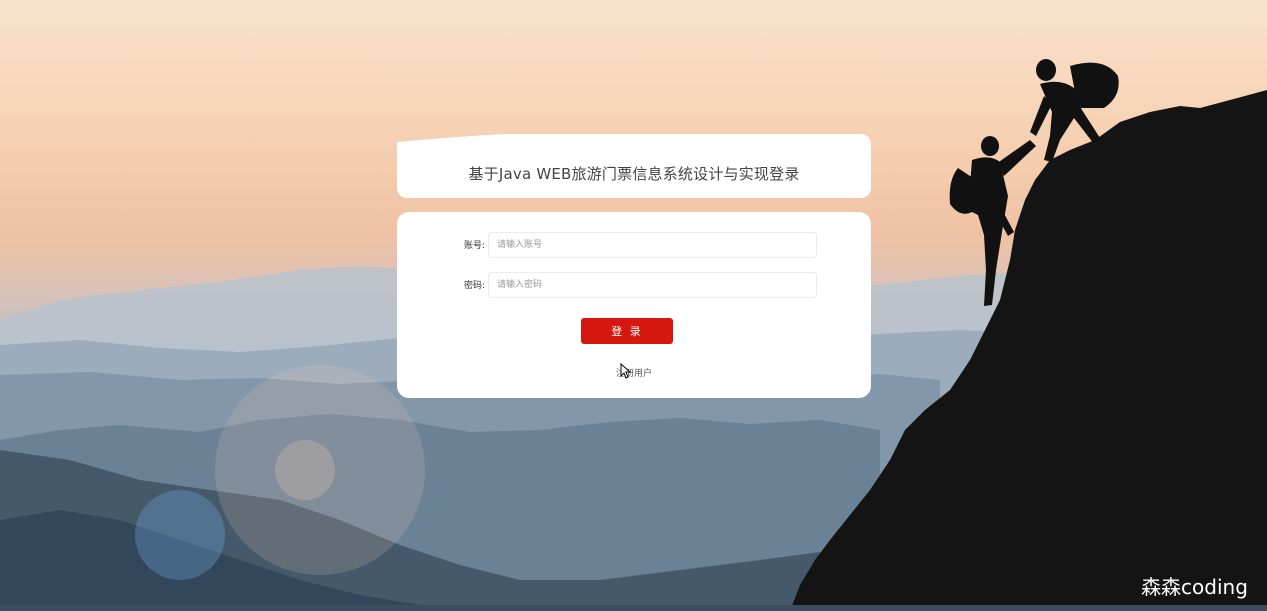 The width and height of the screenshot is (1267, 611). I want to click on mouse-cursor-icon, so click(626, 371).